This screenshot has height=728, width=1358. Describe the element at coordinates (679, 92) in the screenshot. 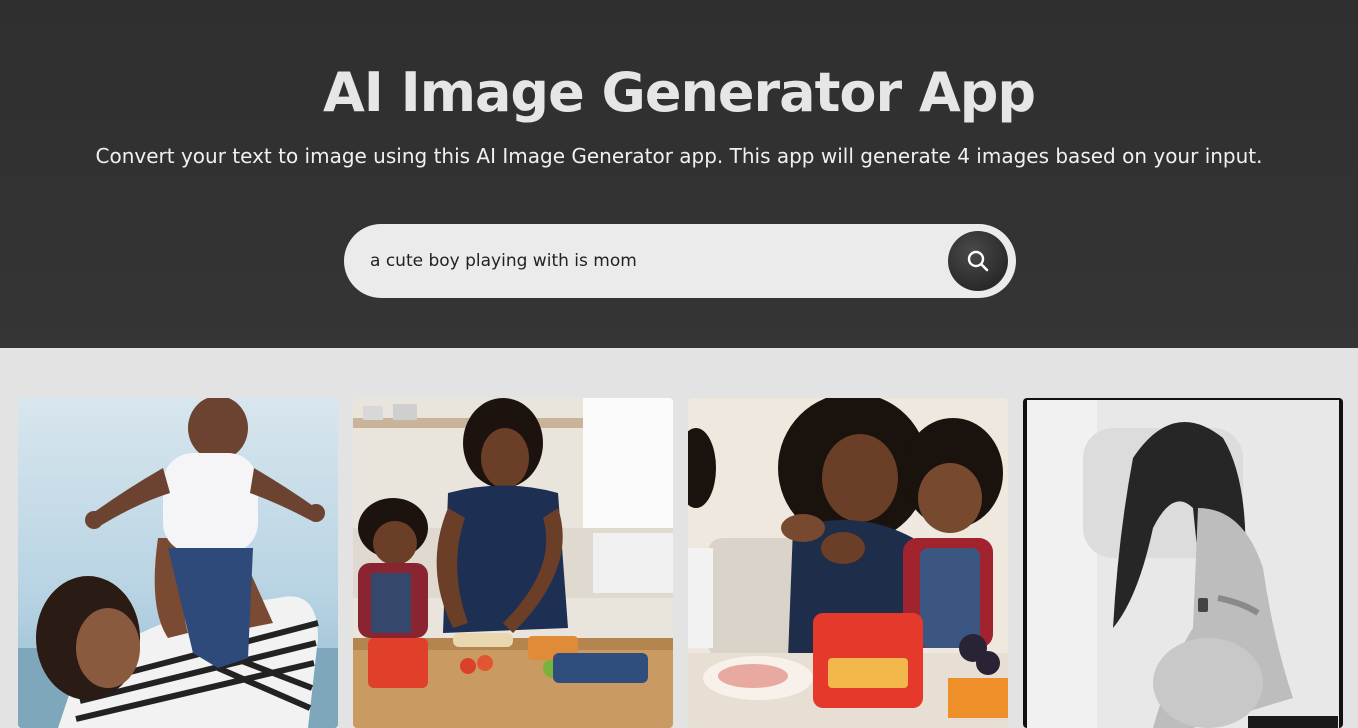

I see `page-title: AI Image Generator App` at that location.